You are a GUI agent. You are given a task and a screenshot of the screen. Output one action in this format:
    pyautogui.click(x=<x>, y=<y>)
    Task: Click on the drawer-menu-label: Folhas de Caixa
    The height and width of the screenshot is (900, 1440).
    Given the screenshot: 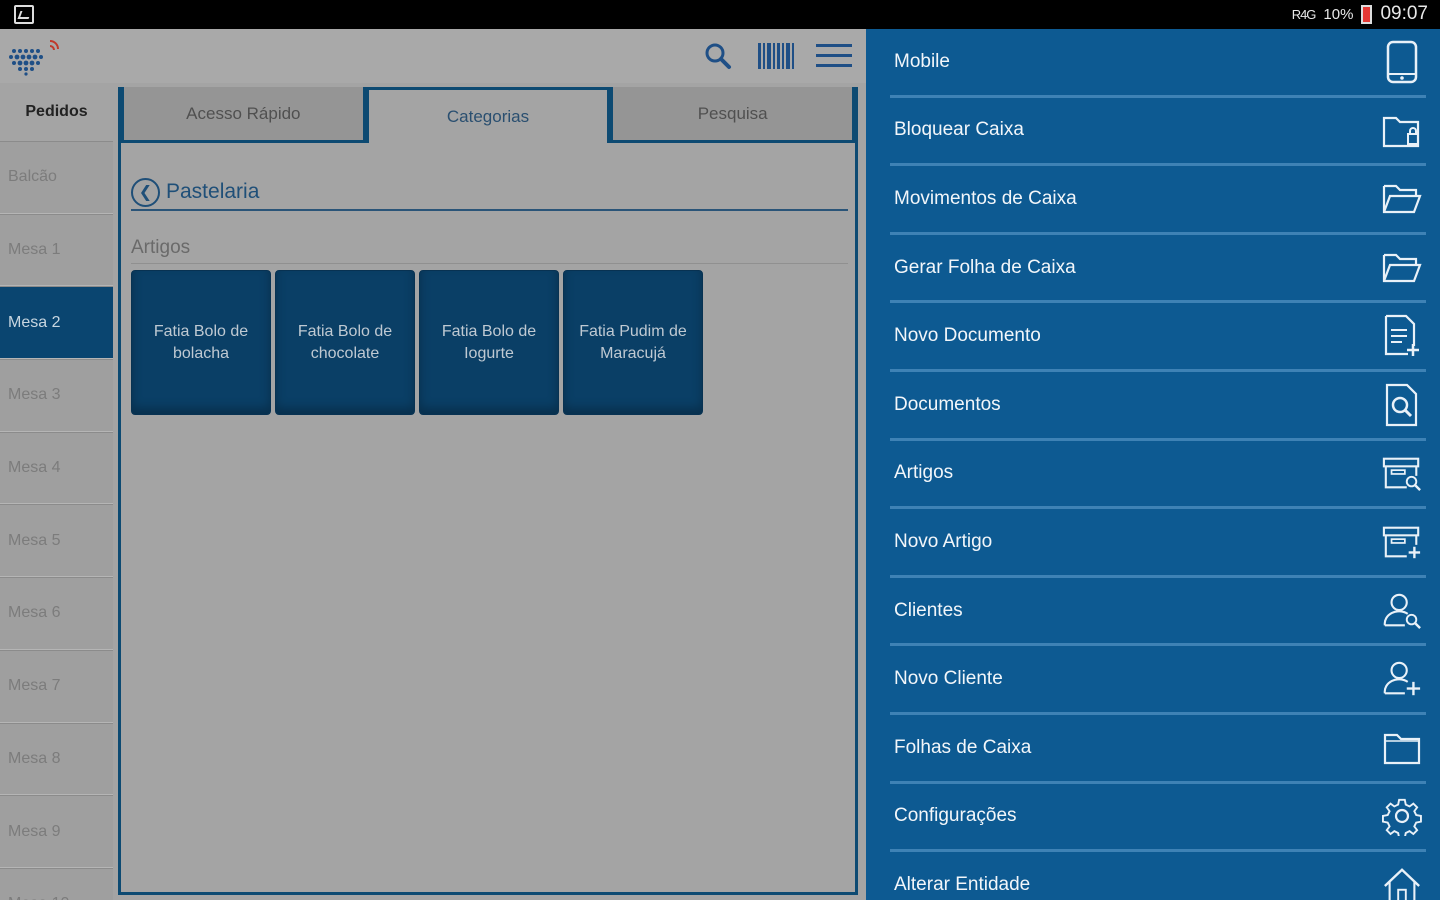 What is the action you would take?
    pyautogui.click(x=963, y=747)
    